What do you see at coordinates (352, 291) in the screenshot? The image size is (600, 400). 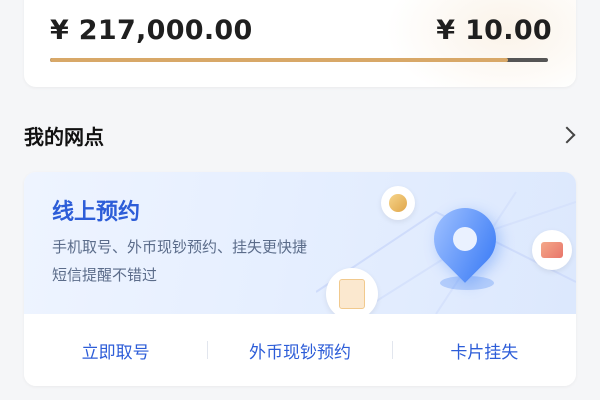 I see `ticket-icon` at bounding box center [352, 291].